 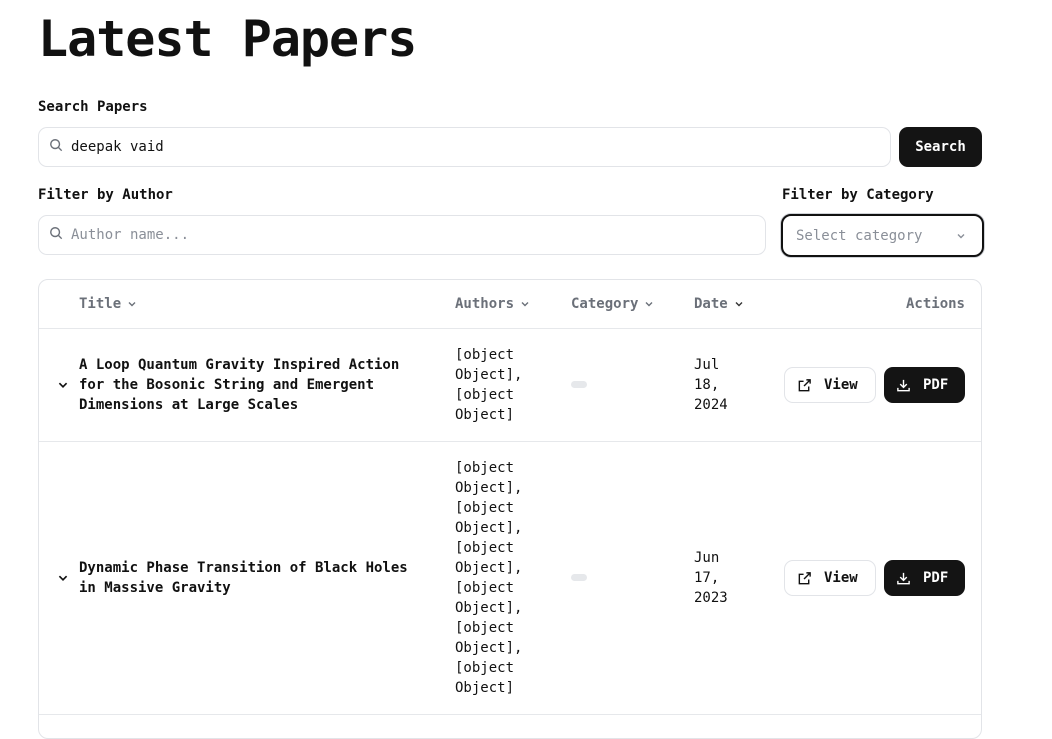 I want to click on paper-title-line: Dimensions at Large Scales, so click(x=189, y=405).